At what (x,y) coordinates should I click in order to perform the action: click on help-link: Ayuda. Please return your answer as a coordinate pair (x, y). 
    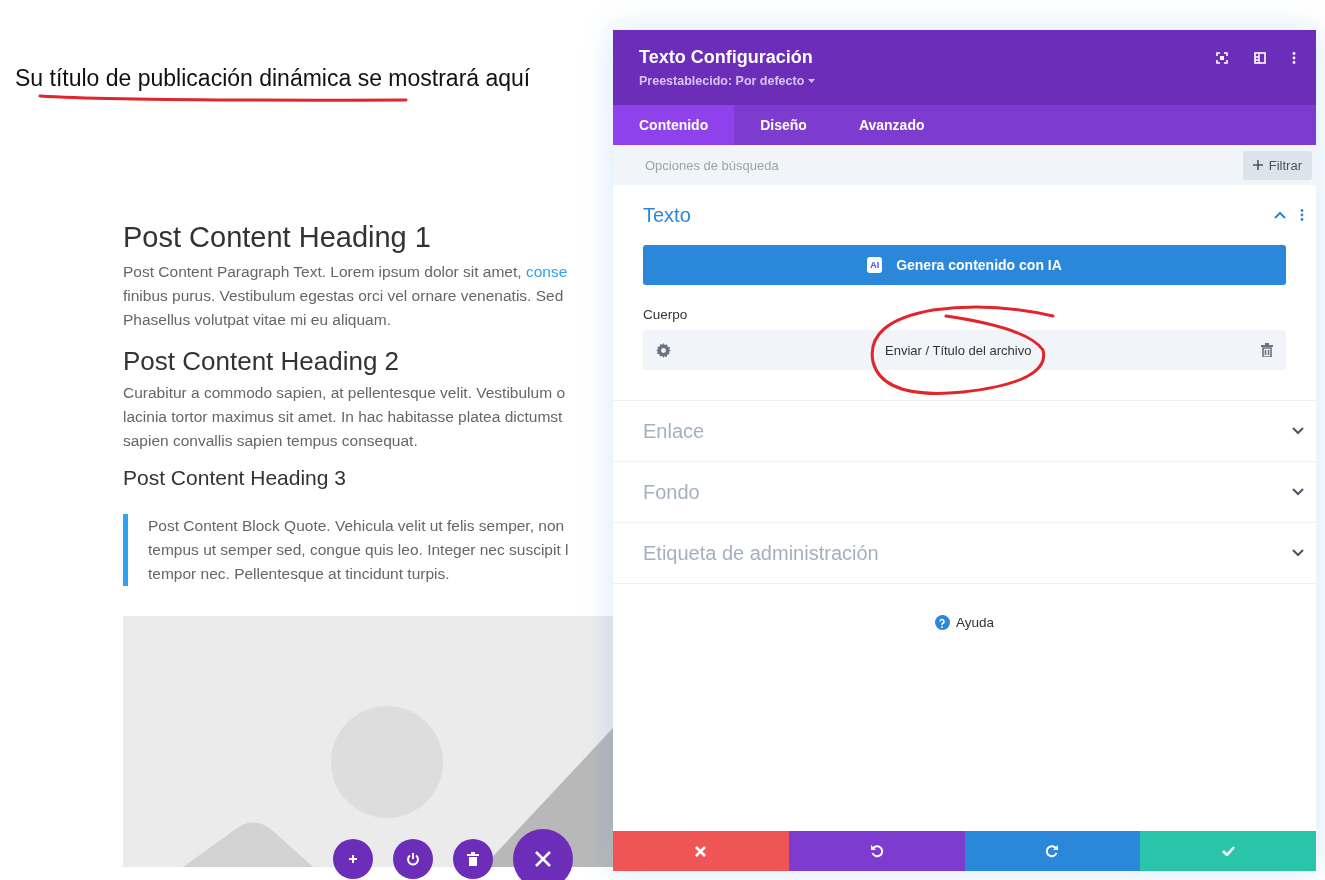
    Looking at the image, I should click on (964, 622).